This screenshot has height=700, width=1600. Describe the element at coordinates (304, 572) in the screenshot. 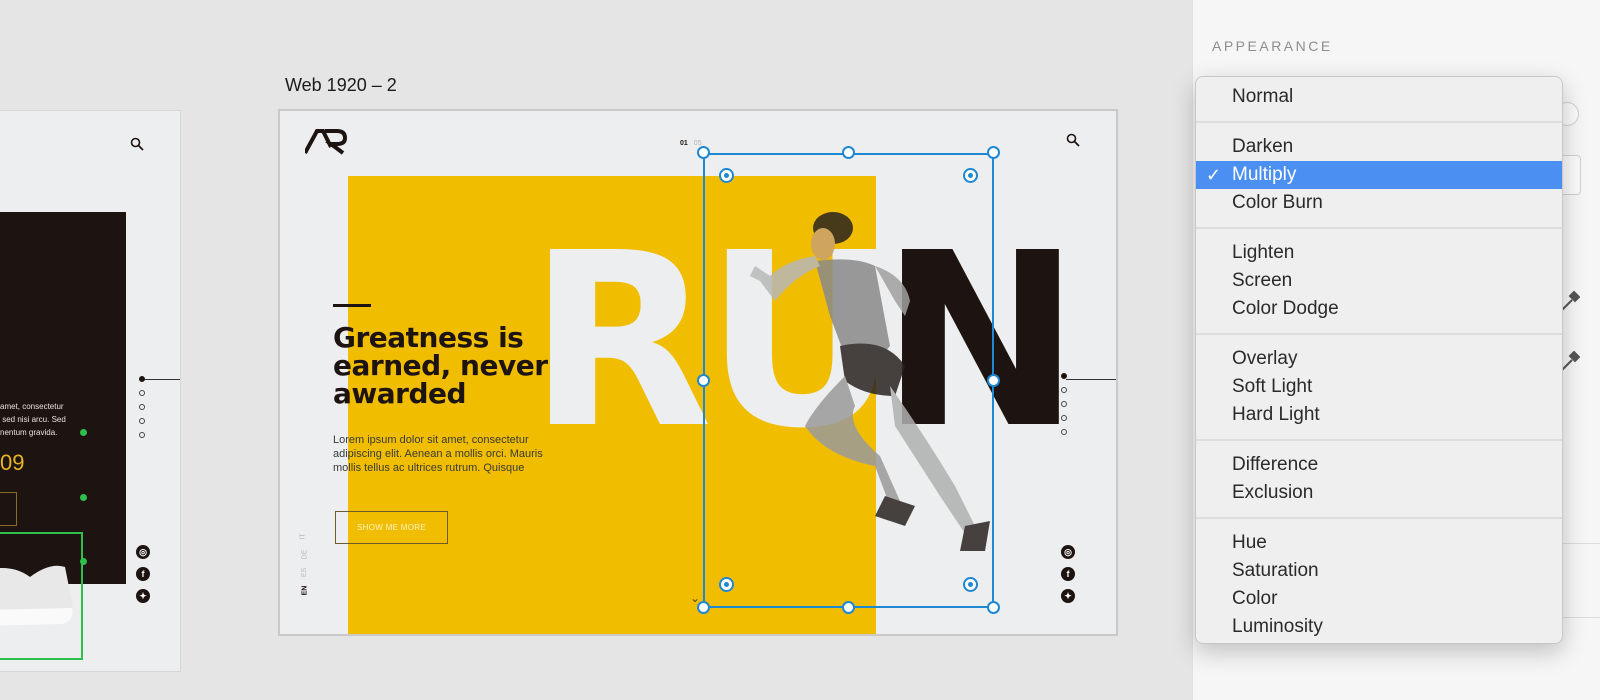

I see `lang-es: ES` at that location.